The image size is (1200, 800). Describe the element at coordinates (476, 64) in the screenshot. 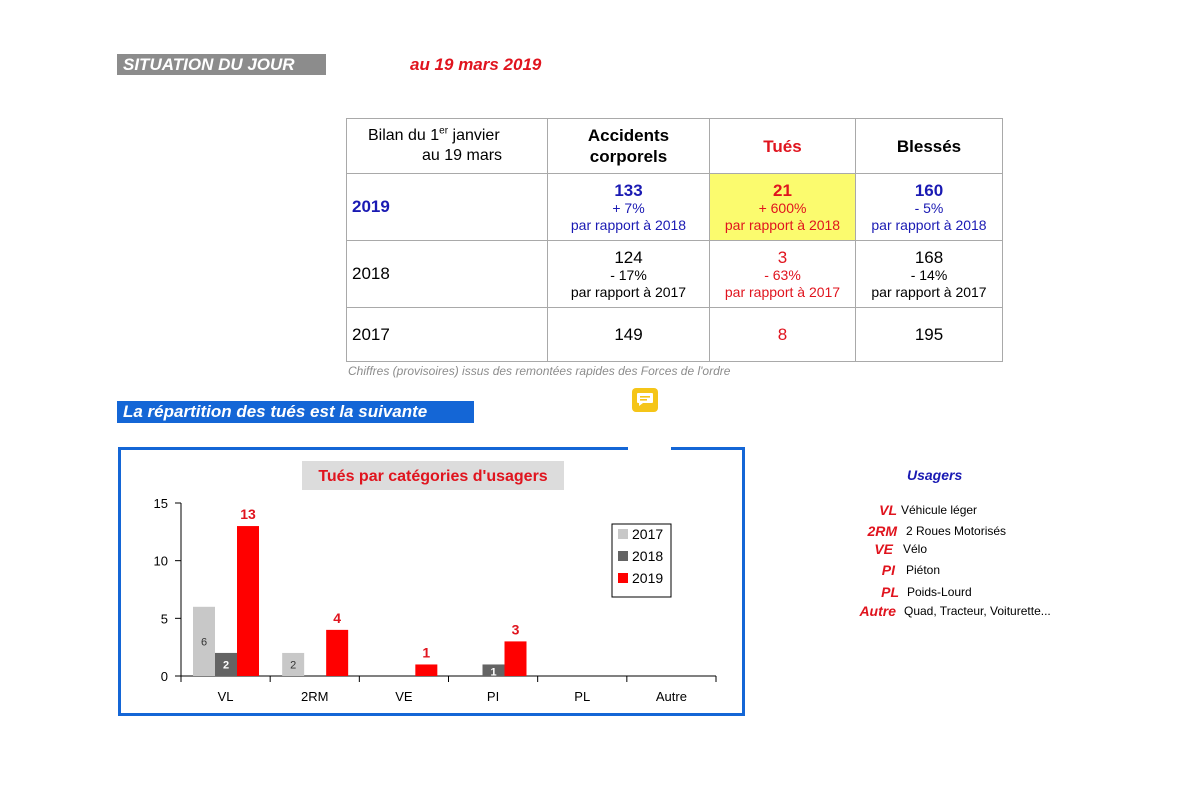

I see `situation-date: au 19 mars 2019` at that location.